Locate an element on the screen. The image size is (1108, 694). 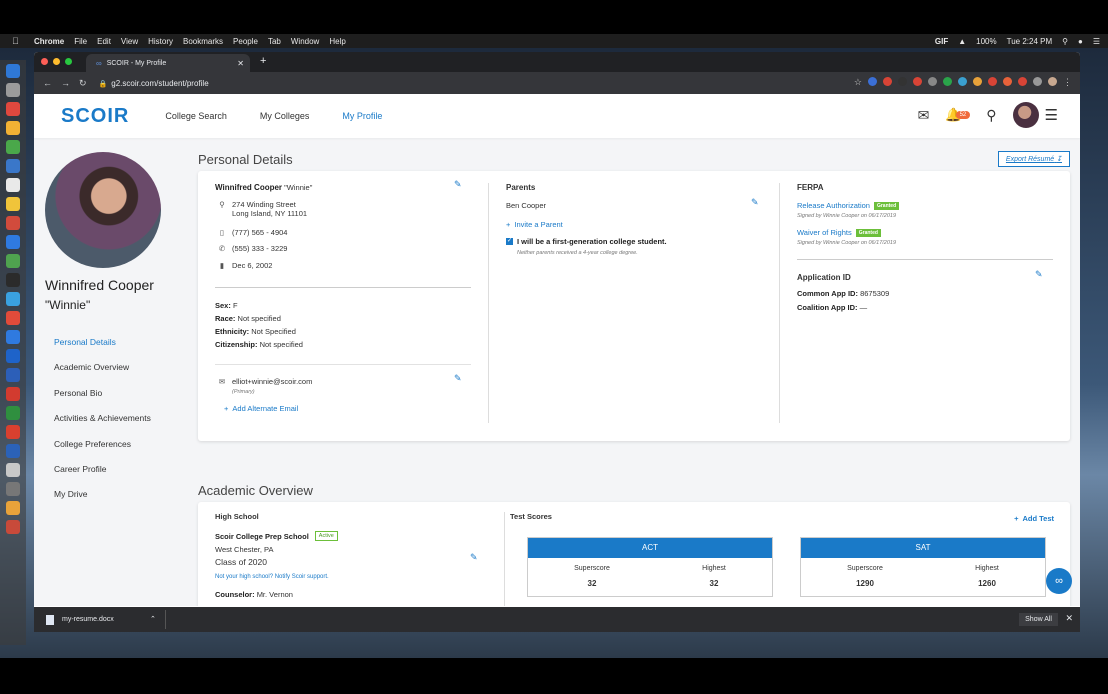
add-alternate-email-link: + Add Alternate Email is located at coordinates (261, 408).